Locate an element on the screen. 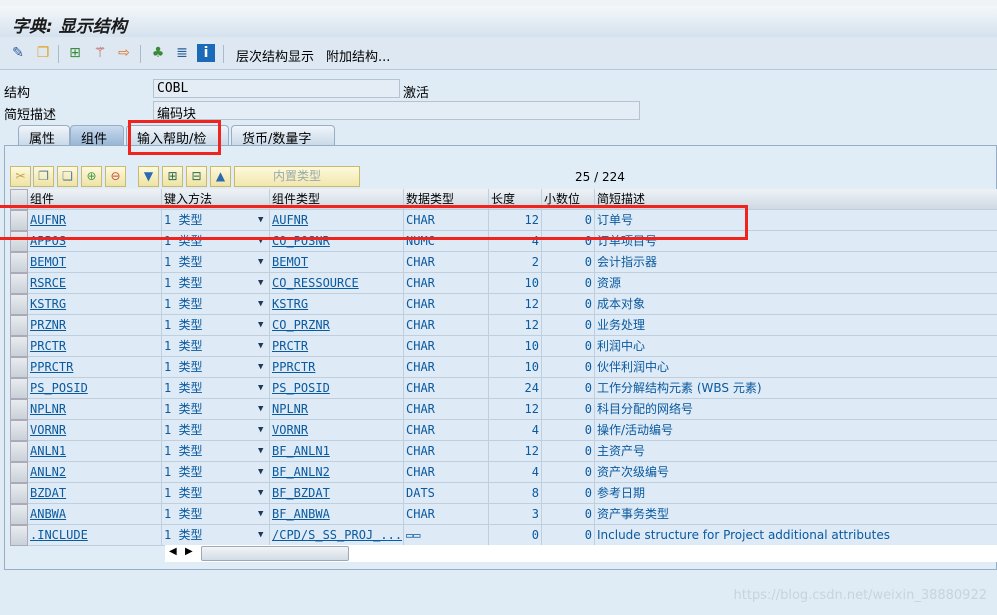 The width and height of the screenshot is (997, 615). component-type-link: BF_BZDAT is located at coordinates (301, 493).